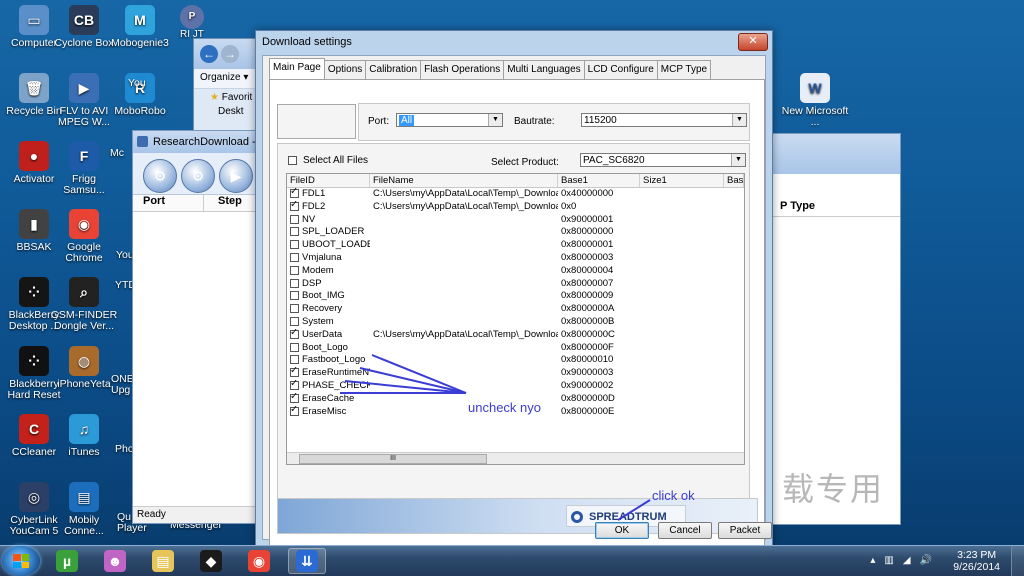  What do you see at coordinates (211, 561) in the screenshot?
I see `taskbar-app-icon: ◆` at bounding box center [211, 561].